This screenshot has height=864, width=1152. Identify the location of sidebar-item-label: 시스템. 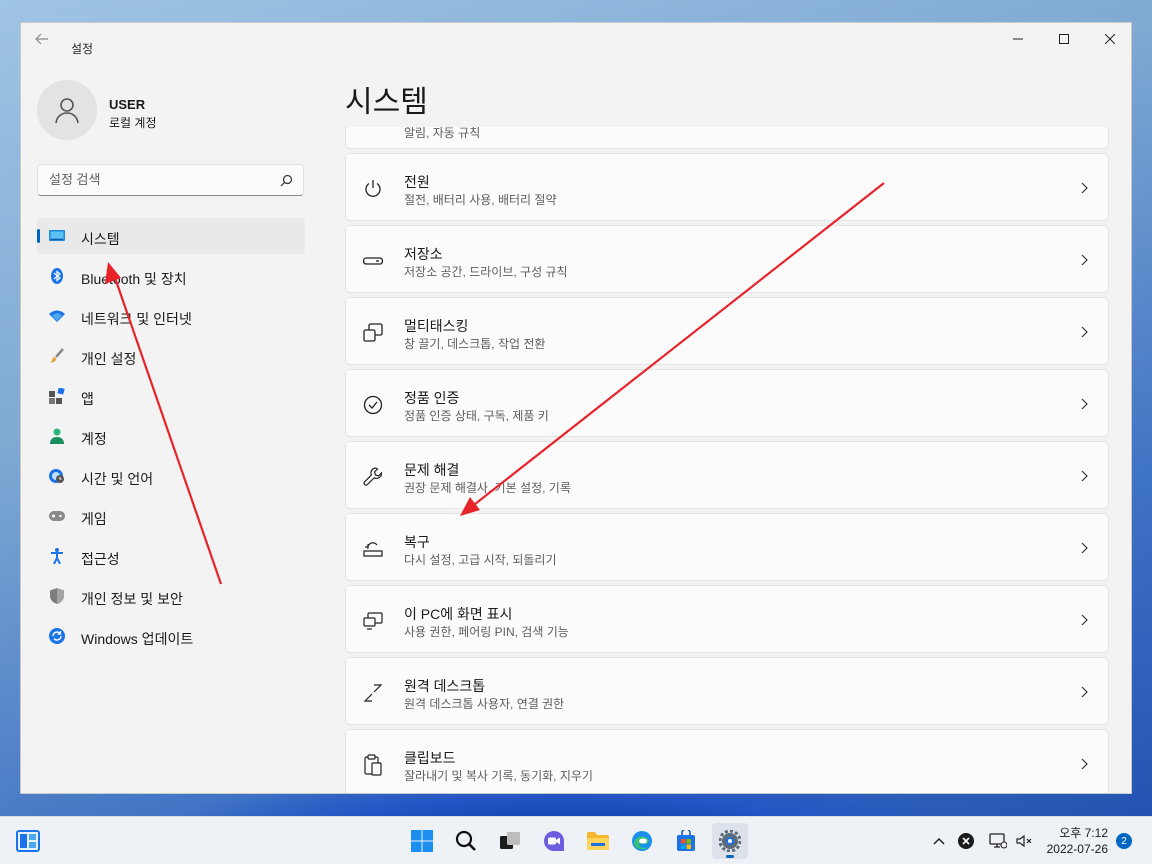
(100, 239).